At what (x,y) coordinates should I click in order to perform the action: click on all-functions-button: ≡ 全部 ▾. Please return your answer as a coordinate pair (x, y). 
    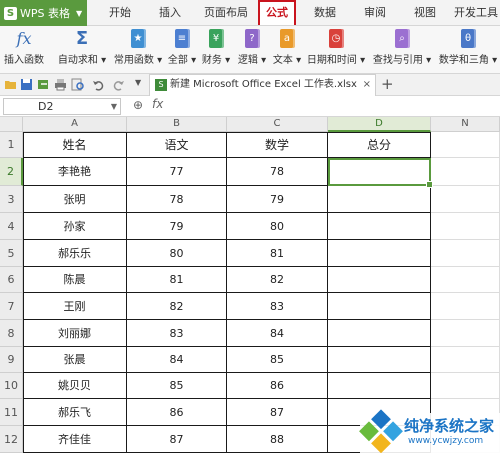
    Looking at the image, I should click on (182, 50).